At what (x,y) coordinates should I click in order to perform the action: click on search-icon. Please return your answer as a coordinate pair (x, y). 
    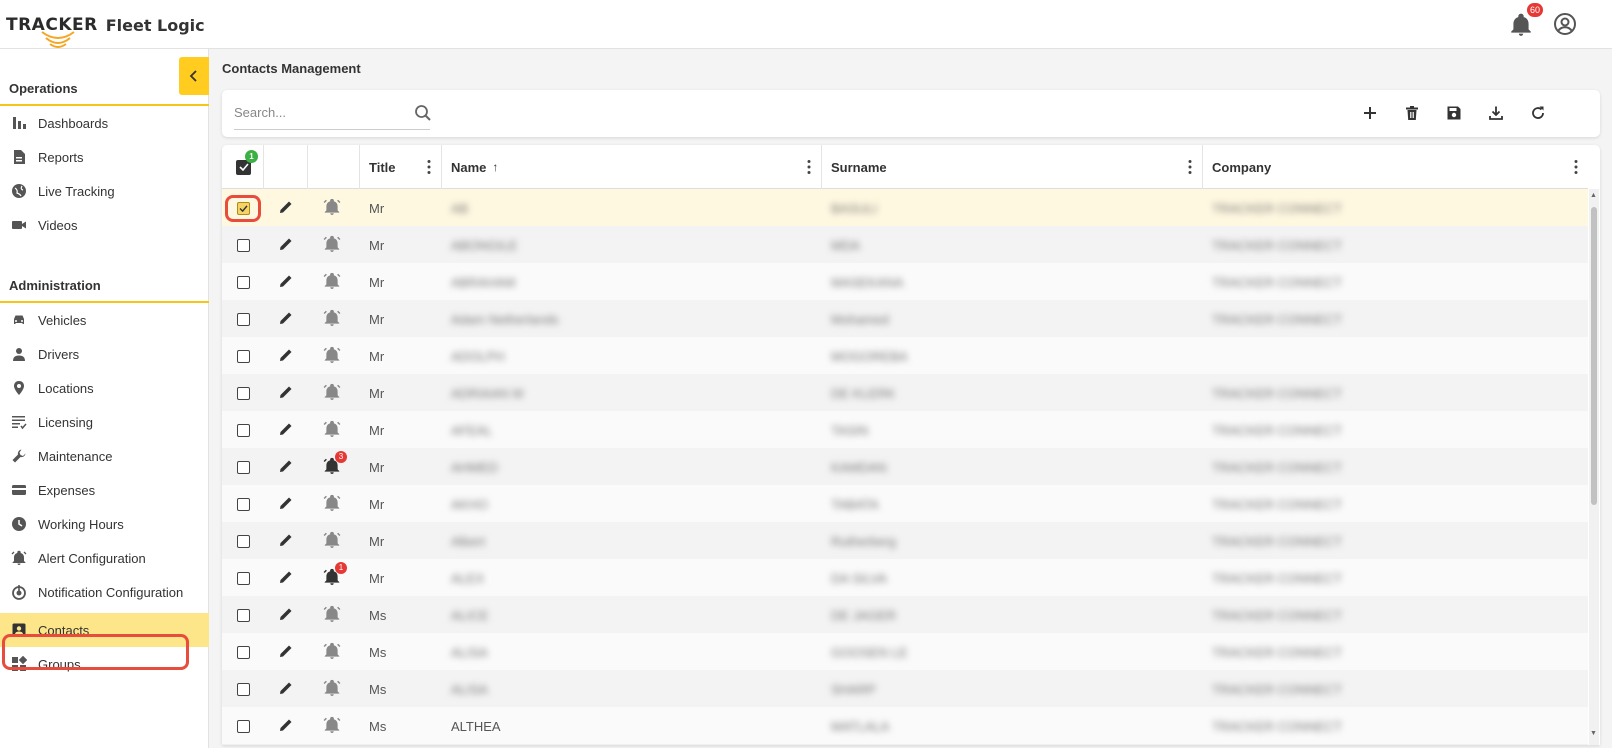
    Looking at the image, I should click on (423, 113).